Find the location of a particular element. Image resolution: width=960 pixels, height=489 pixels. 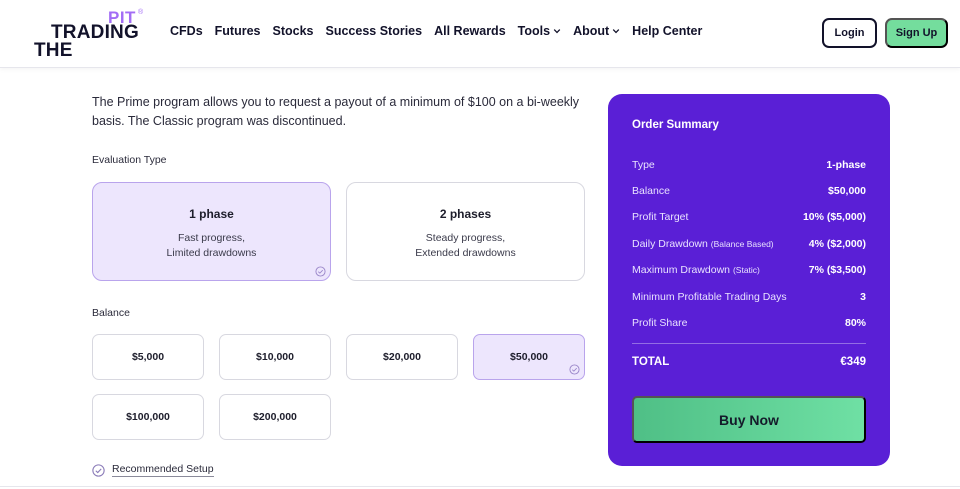

summary-total-label: TOTAL is located at coordinates (651, 362).